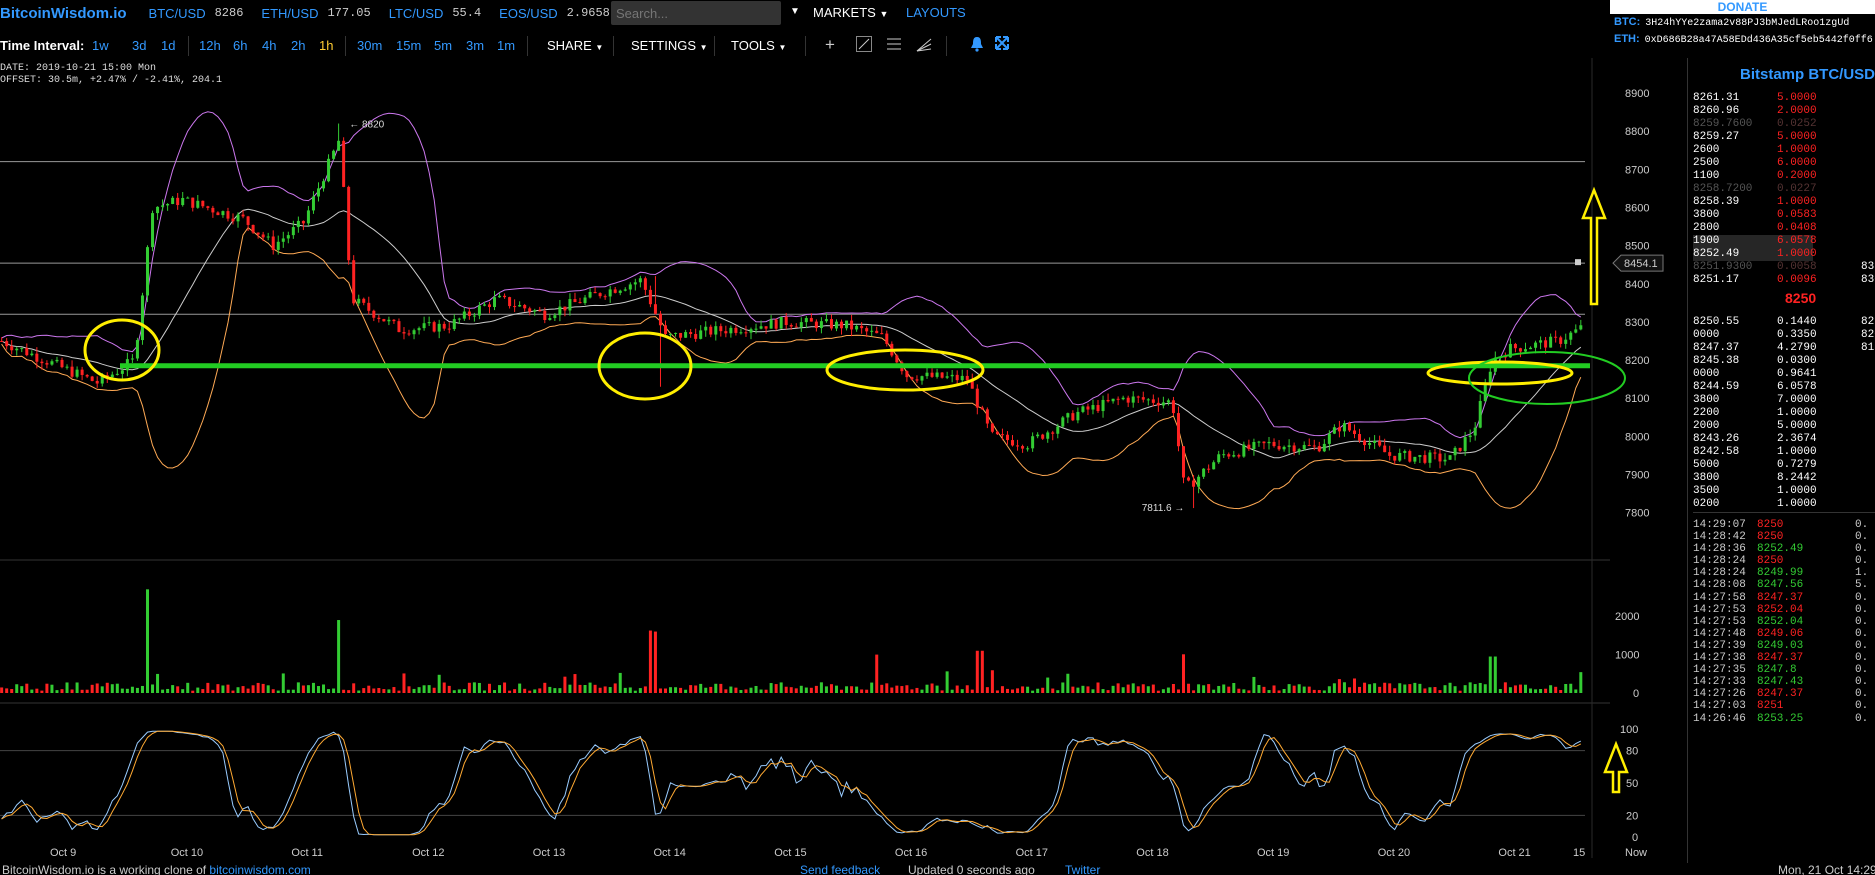 The height and width of the screenshot is (875, 1875). I want to click on orderbook-title: Bitstamp BTC/USD, so click(1807, 74).